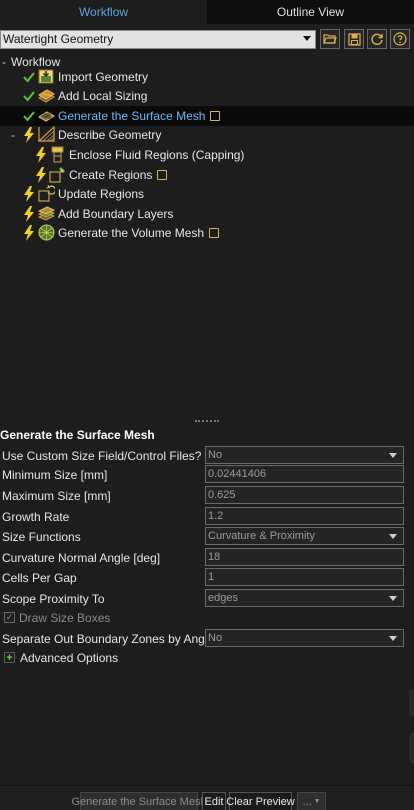 The image size is (414, 810). What do you see at coordinates (139, 233) in the screenshot?
I see `tree-item-label: Generate the Volume Mesh` at bounding box center [139, 233].